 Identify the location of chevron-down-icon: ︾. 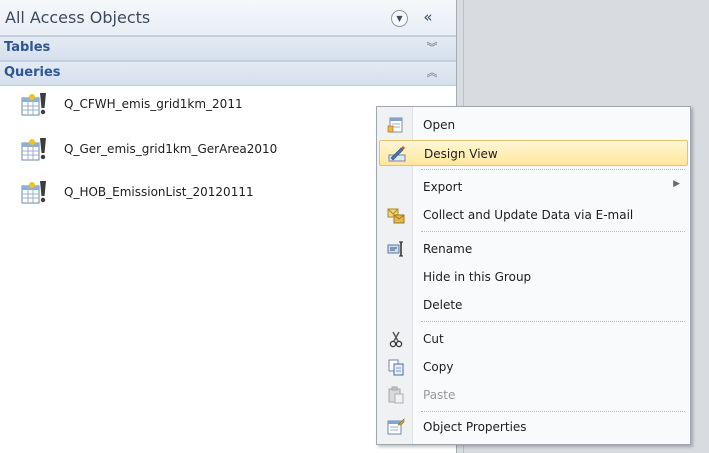
(432, 48).